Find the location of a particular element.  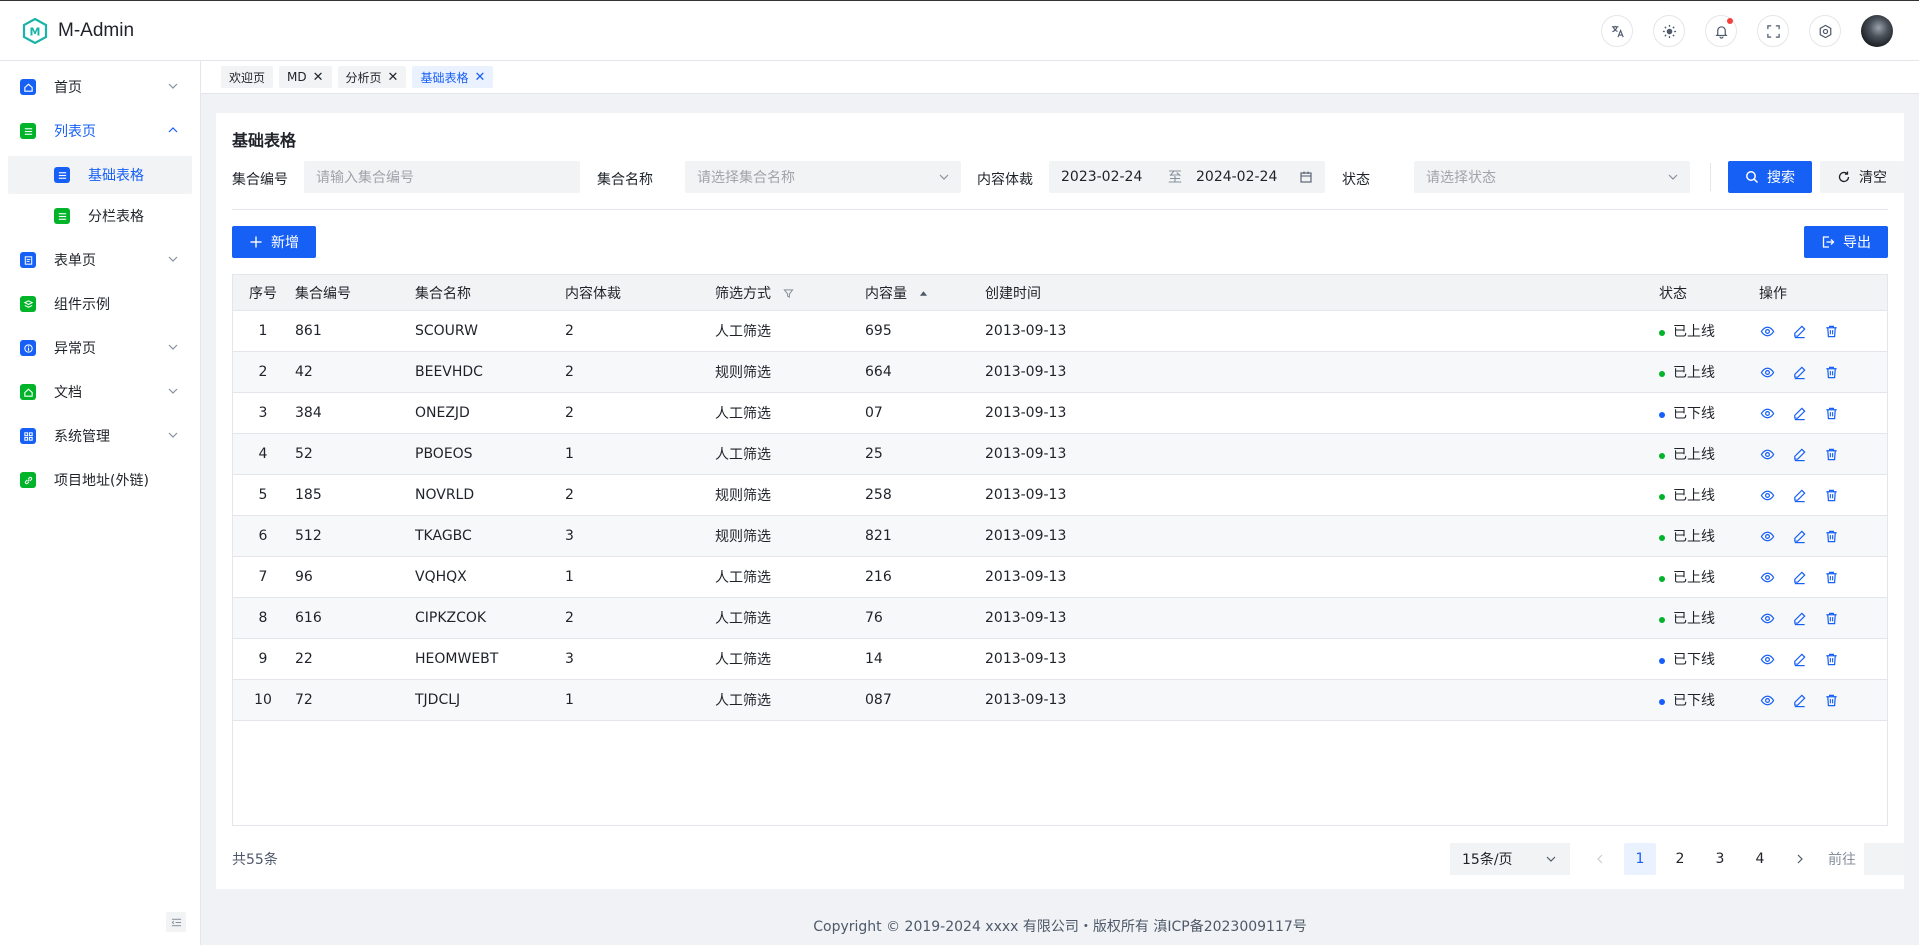

column-header-qty: 内容量 is located at coordinates (923, 293).